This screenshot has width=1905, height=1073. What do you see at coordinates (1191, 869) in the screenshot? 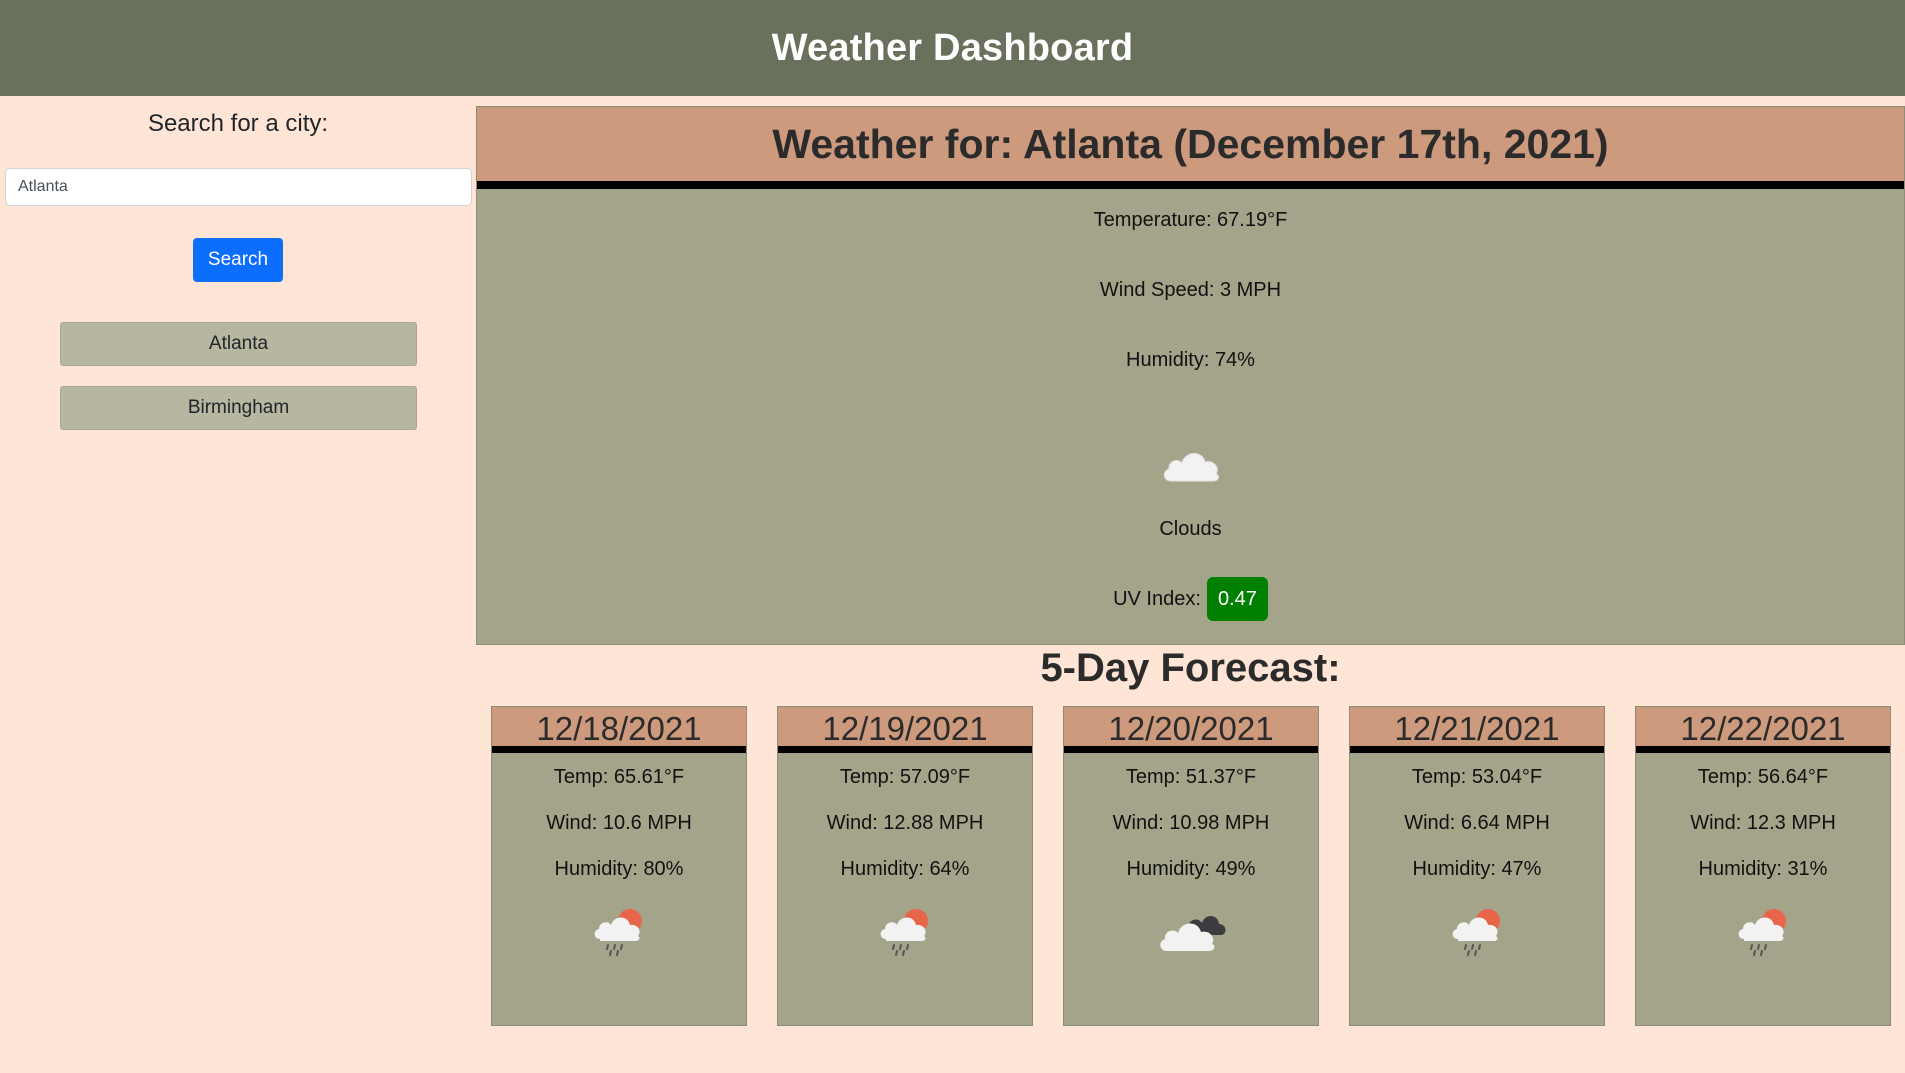
I see `forecast-humidity: Humidity: 49%` at bounding box center [1191, 869].